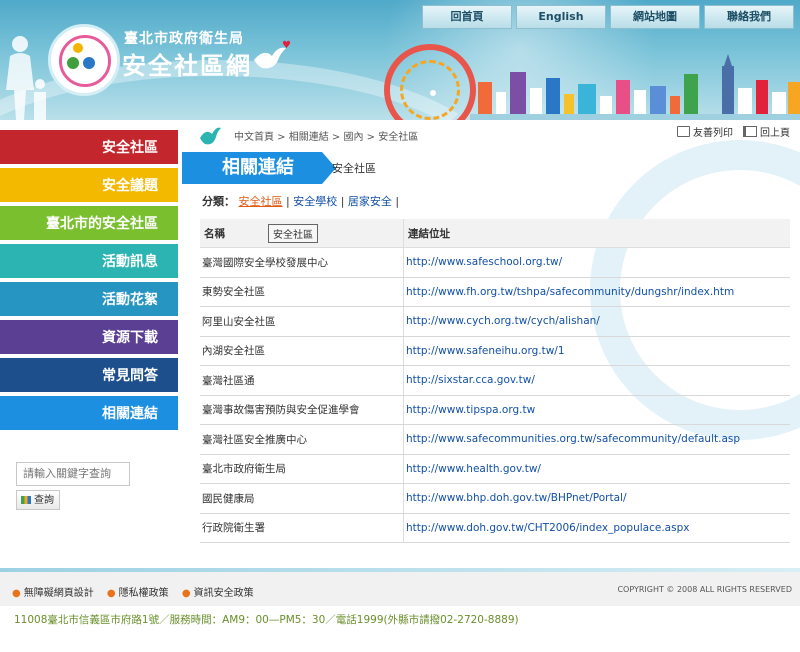 This screenshot has width=800, height=652. I want to click on footer-link-accessibility: ● 無障礙網頁設計, so click(53, 593).